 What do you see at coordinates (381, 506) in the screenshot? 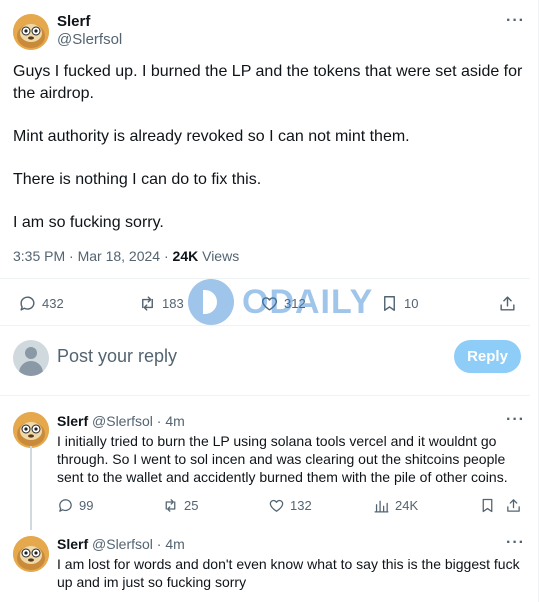
I see `analytics-icon` at bounding box center [381, 506].